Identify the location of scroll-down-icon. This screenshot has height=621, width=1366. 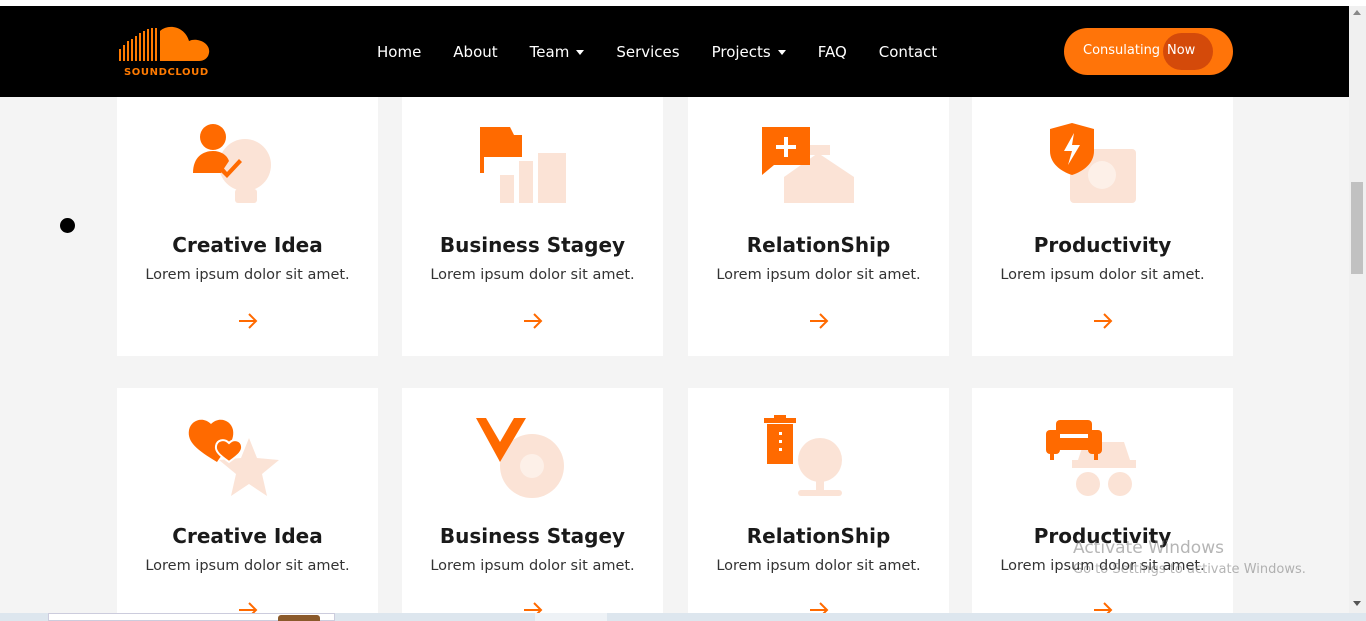
(1357, 603).